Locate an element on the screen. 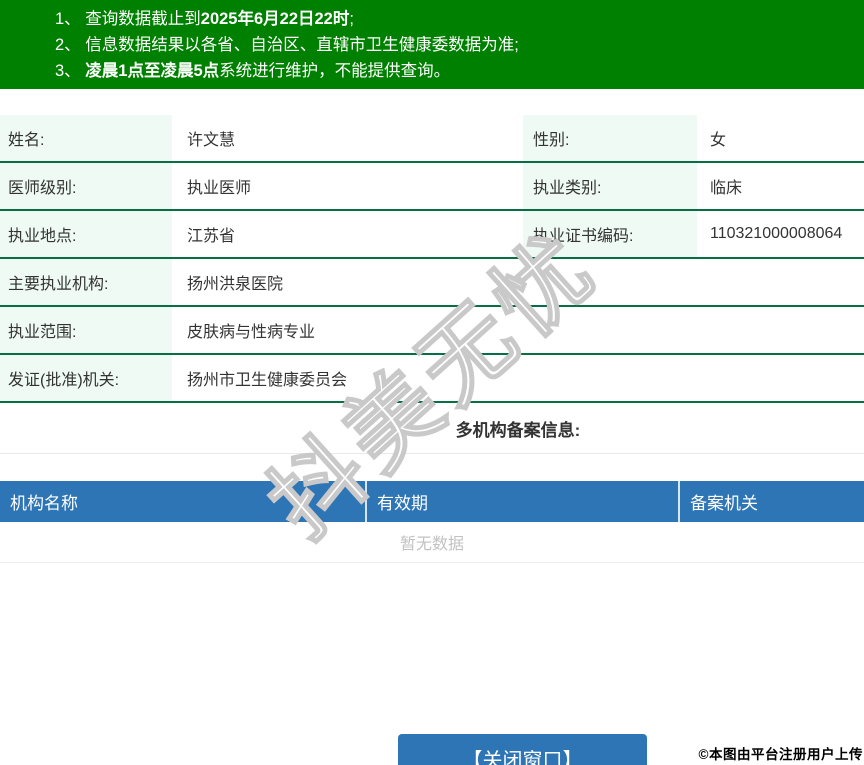  multi-org-heading: 多机构备案信息: is located at coordinates (518, 430).